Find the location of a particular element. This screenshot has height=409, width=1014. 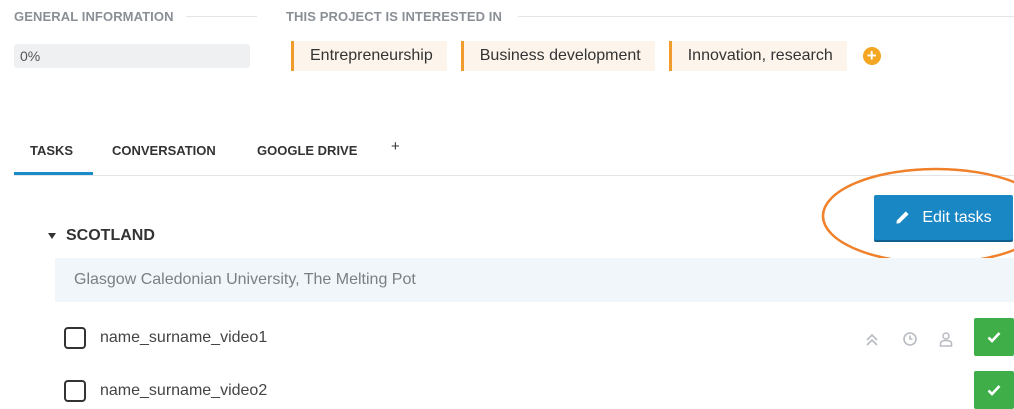

tab-bar: TASKS CONVERSATION GOOGLE DRIVE + is located at coordinates (514, 155).